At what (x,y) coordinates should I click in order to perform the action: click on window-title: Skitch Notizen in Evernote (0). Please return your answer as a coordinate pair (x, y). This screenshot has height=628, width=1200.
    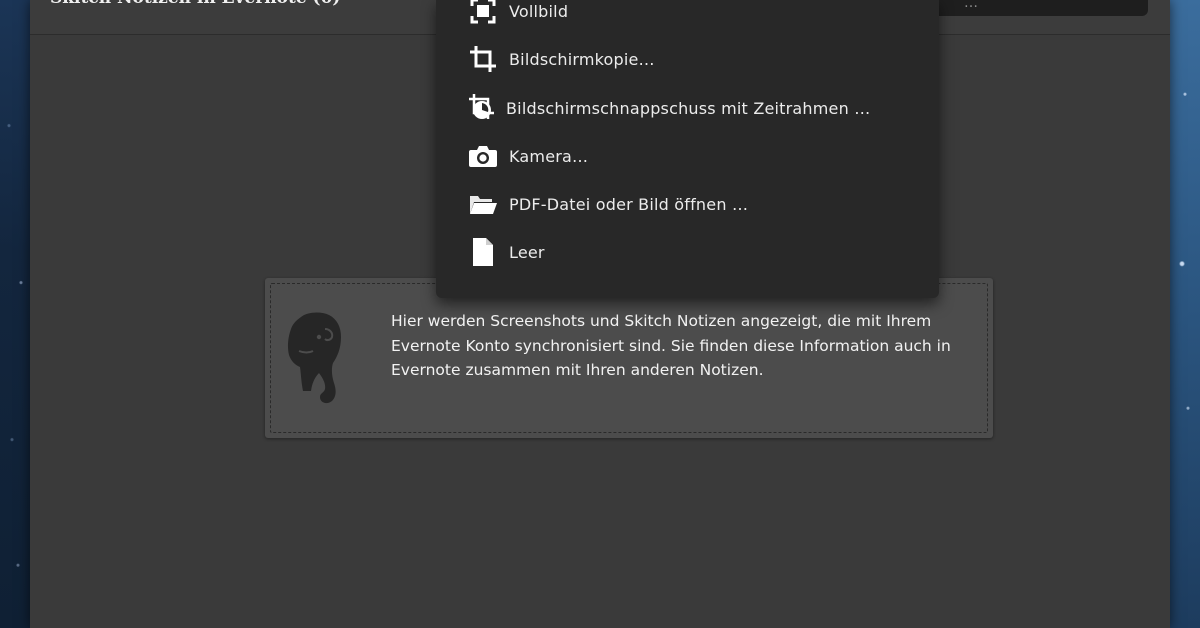
    Looking at the image, I should click on (195, 4).